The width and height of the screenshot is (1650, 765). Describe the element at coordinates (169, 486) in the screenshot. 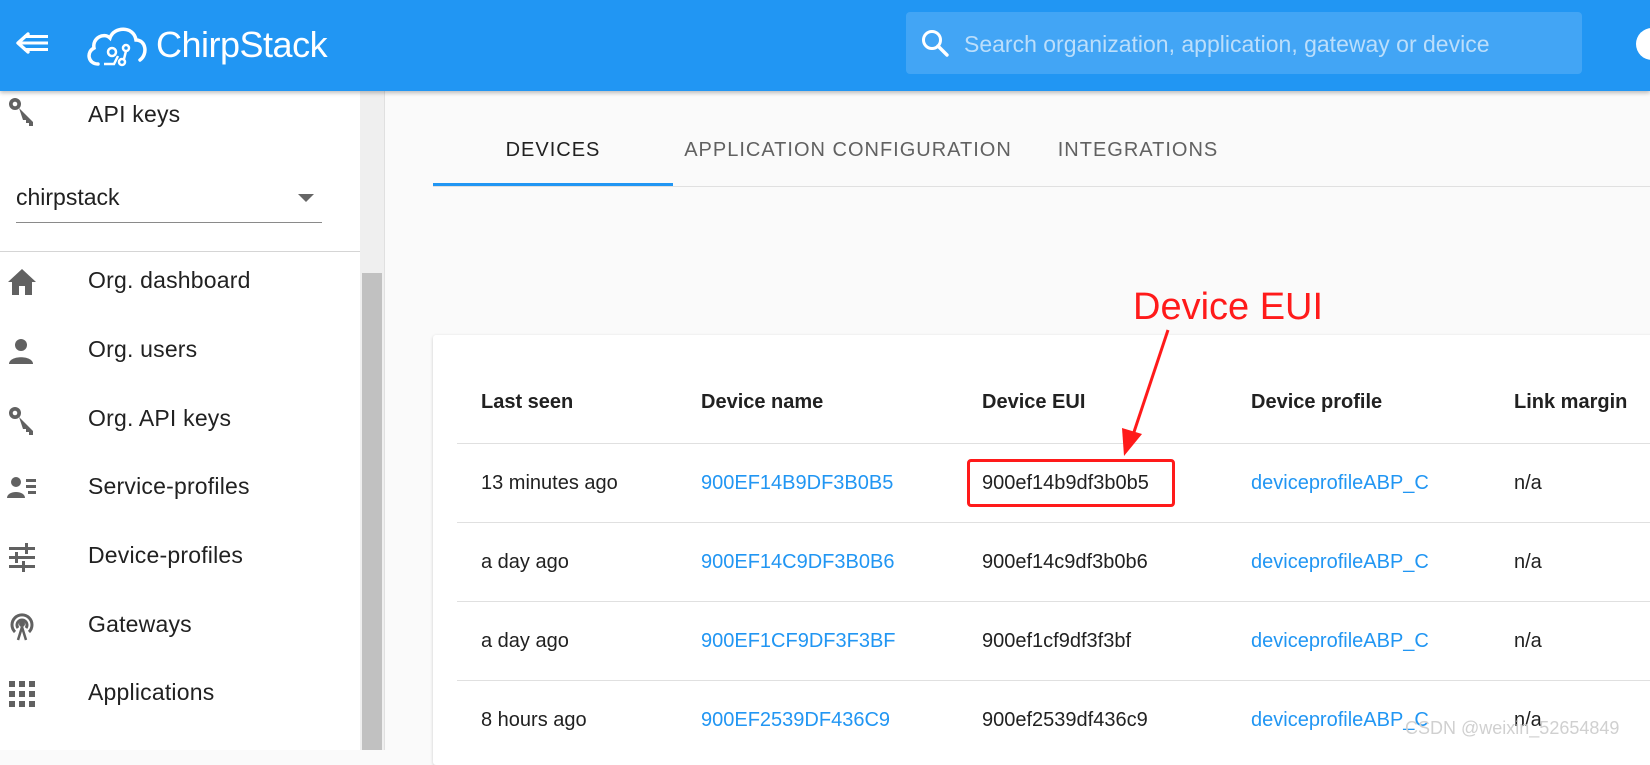

I see `sidebar-item-label: Service-profiles` at that location.